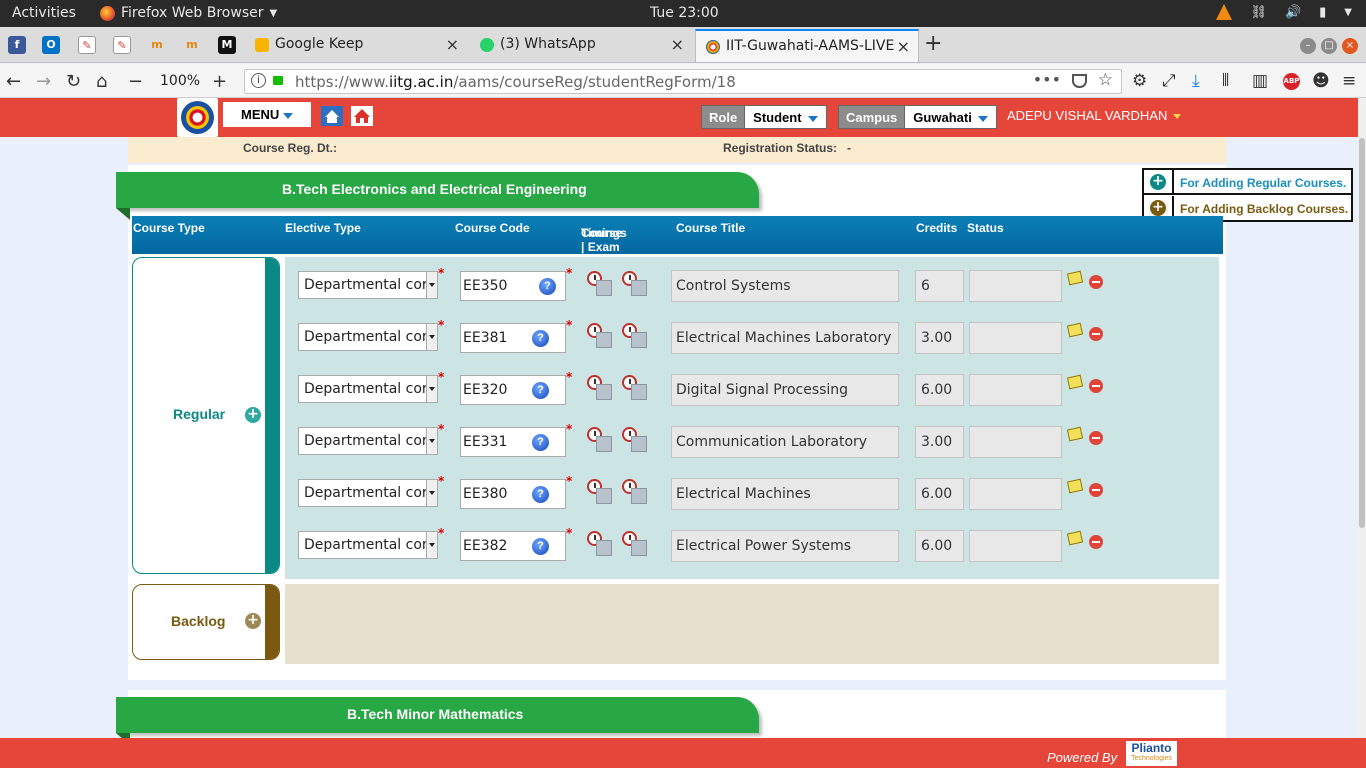  Describe the element at coordinates (1224, 12) in the screenshot. I see `vlc-icon` at that location.